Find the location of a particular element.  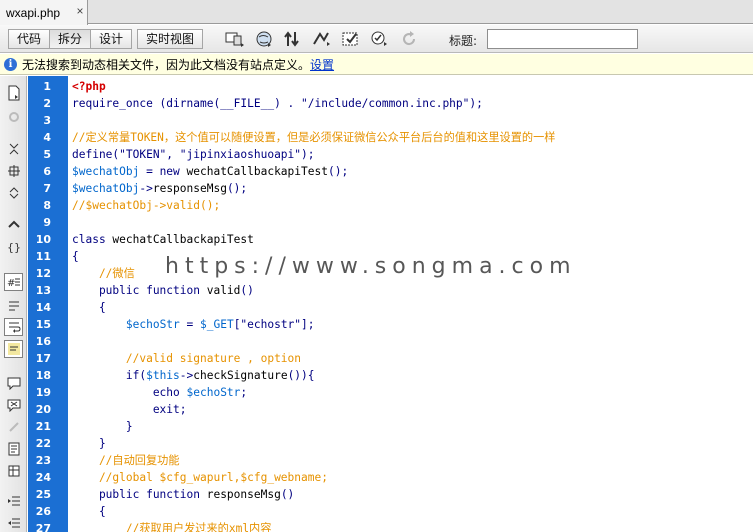

close-tab-icon: × is located at coordinates (80, 11).